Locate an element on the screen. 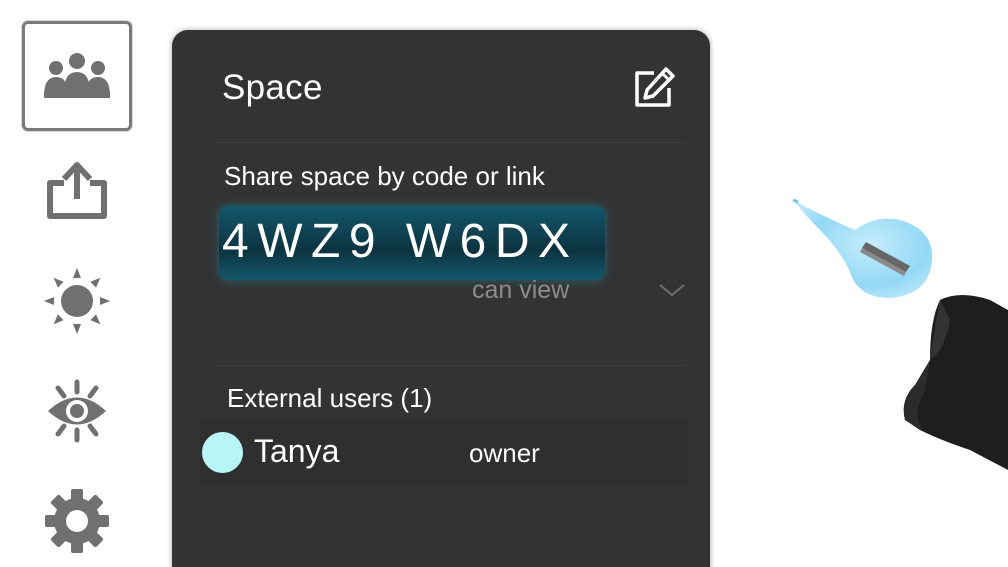 This screenshot has height=567, width=1008. toolbar-share-button is located at coordinates (77, 191).